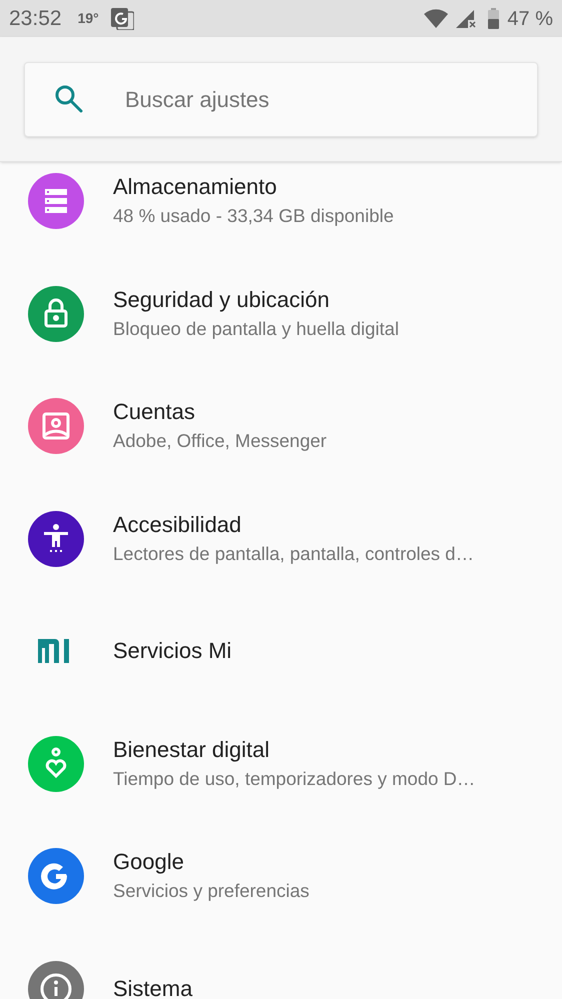 This screenshot has height=999, width=562. Describe the element at coordinates (154, 412) in the screenshot. I see `item-title: Cuentas` at that location.